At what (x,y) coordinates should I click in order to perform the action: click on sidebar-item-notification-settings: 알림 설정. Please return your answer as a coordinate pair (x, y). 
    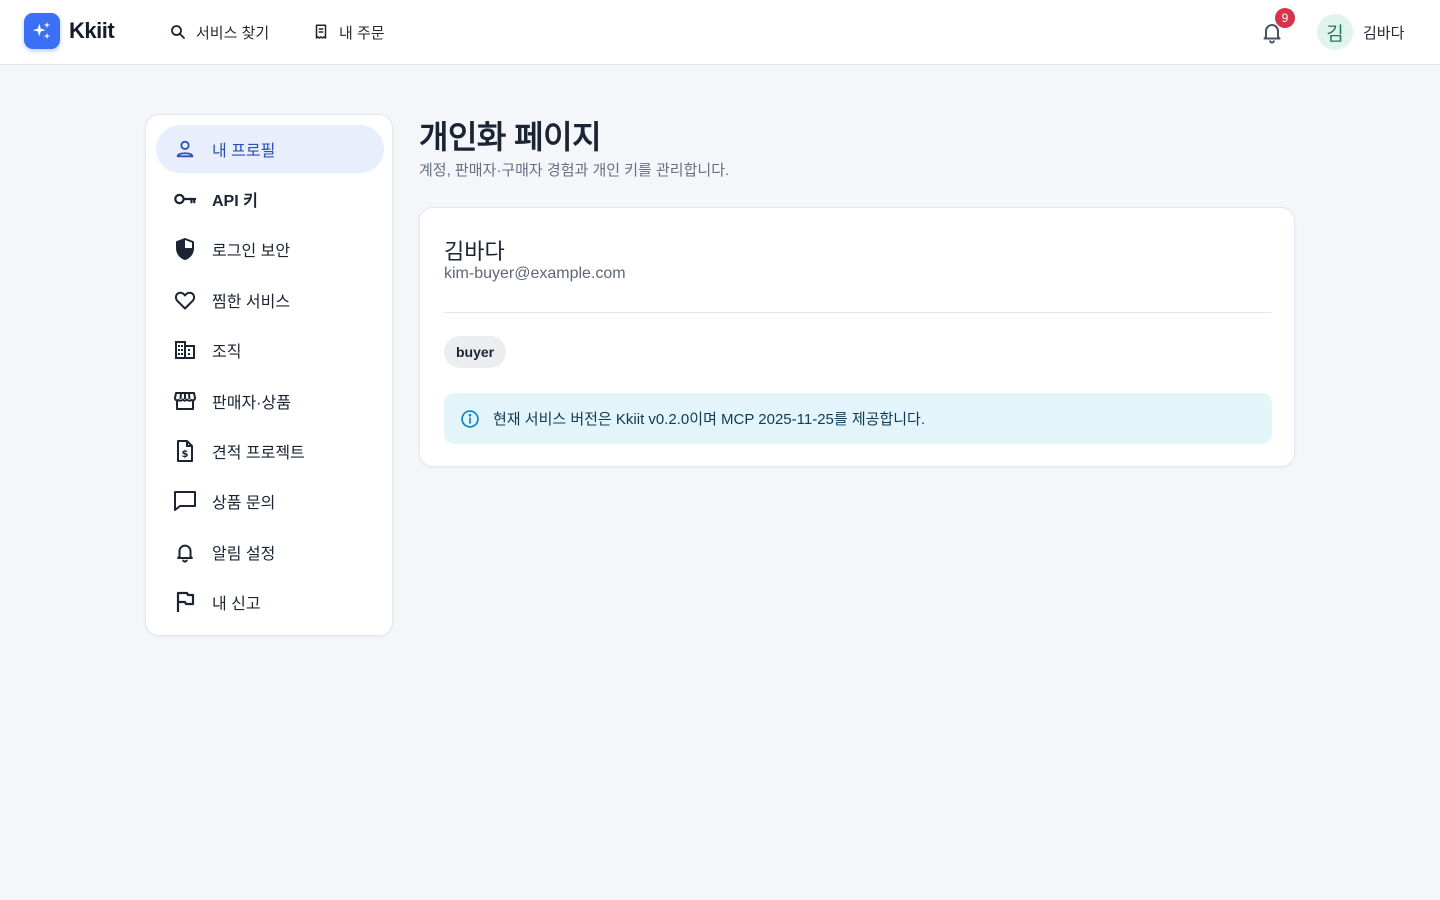
    Looking at the image, I should click on (270, 552).